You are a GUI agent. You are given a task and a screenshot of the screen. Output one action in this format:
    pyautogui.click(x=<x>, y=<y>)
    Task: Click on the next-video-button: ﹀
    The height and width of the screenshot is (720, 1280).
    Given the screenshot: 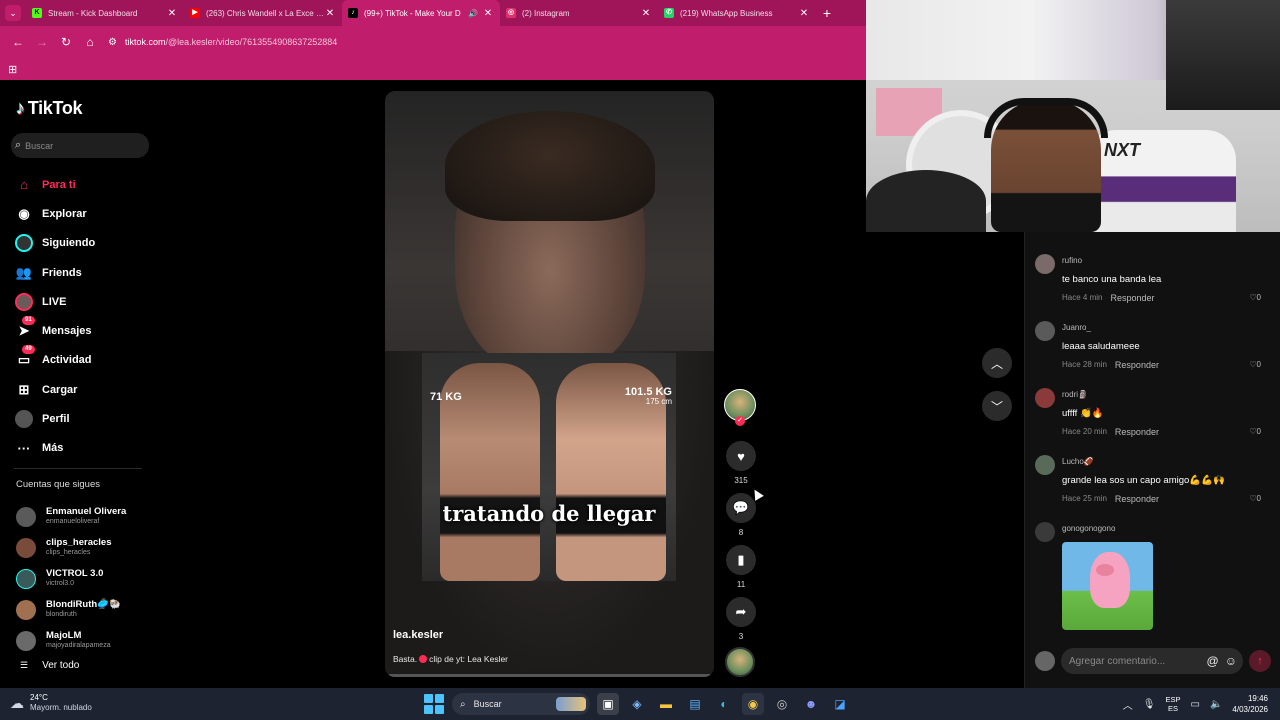 What is the action you would take?
    pyautogui.click(x=997, y=406)
    